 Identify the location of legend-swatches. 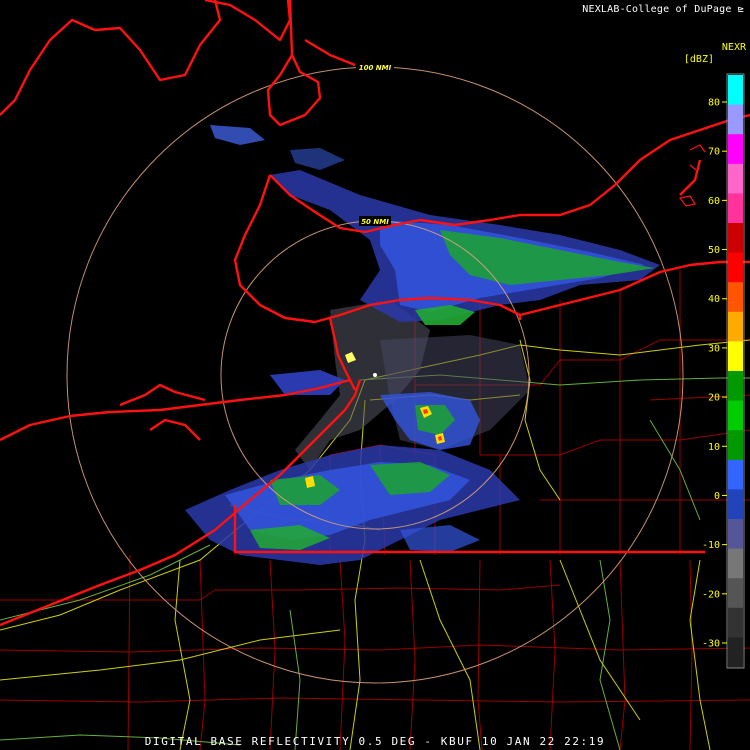
(735, 371).